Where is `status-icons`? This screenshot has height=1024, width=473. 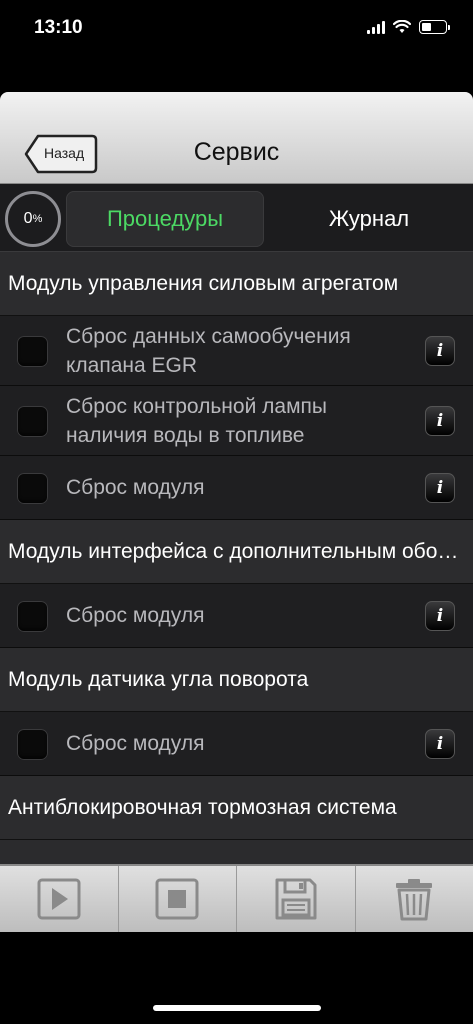 status-icons is located at coordinates (408, 27).